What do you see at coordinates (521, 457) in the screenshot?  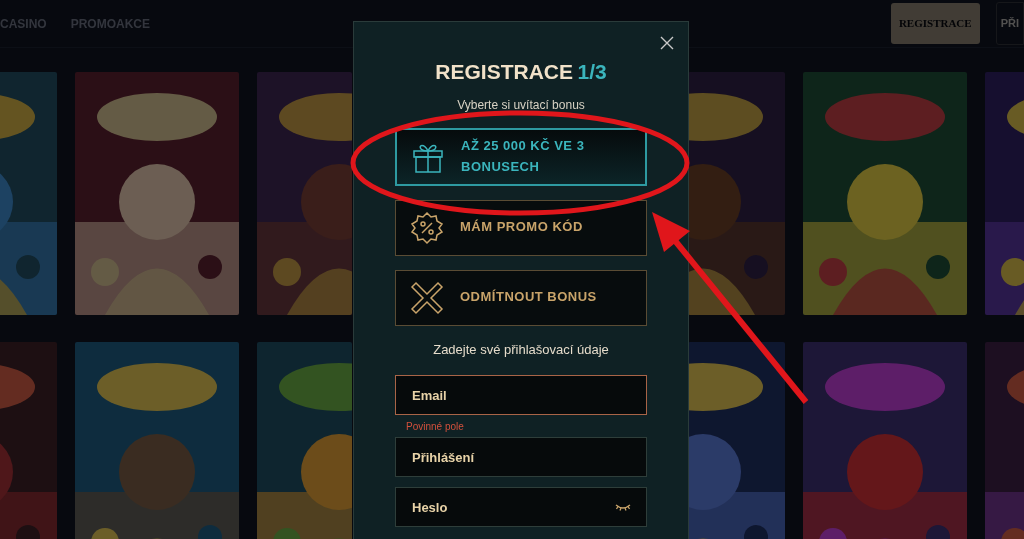 I see `input-field: Přihlášení` at bounding box center [521, 457].